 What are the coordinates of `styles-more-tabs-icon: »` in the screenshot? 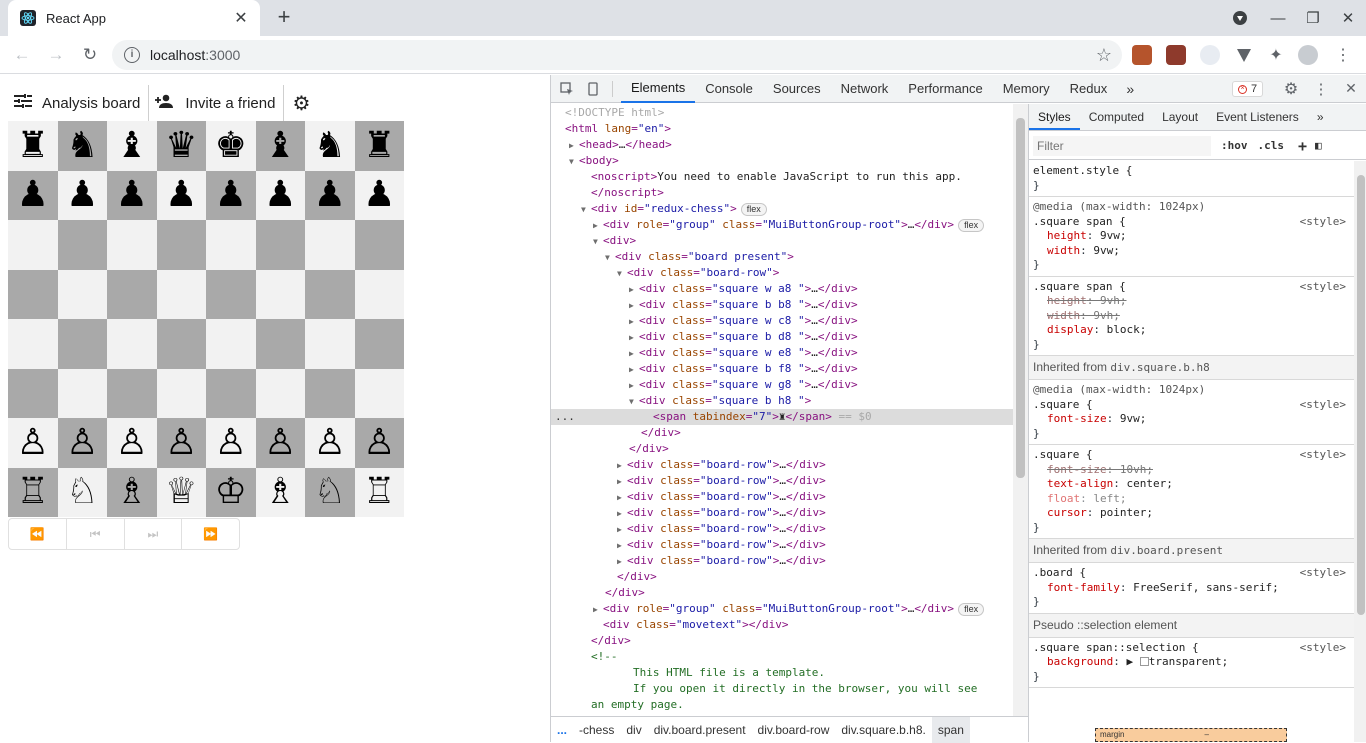 It's located at (1320, 117).